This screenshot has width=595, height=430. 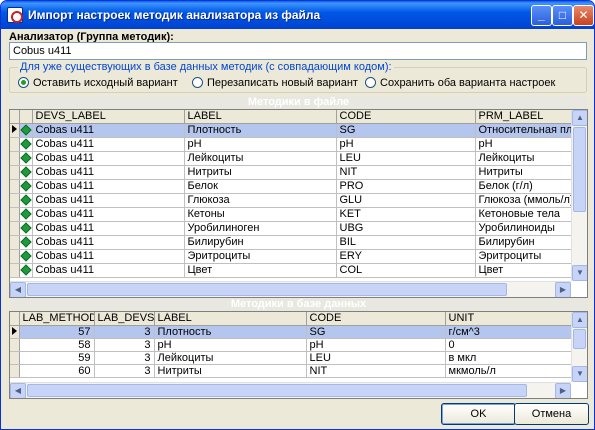 I want to click on radio-keep-original: Оставить исходный вариант, so click(x=98, y=83).